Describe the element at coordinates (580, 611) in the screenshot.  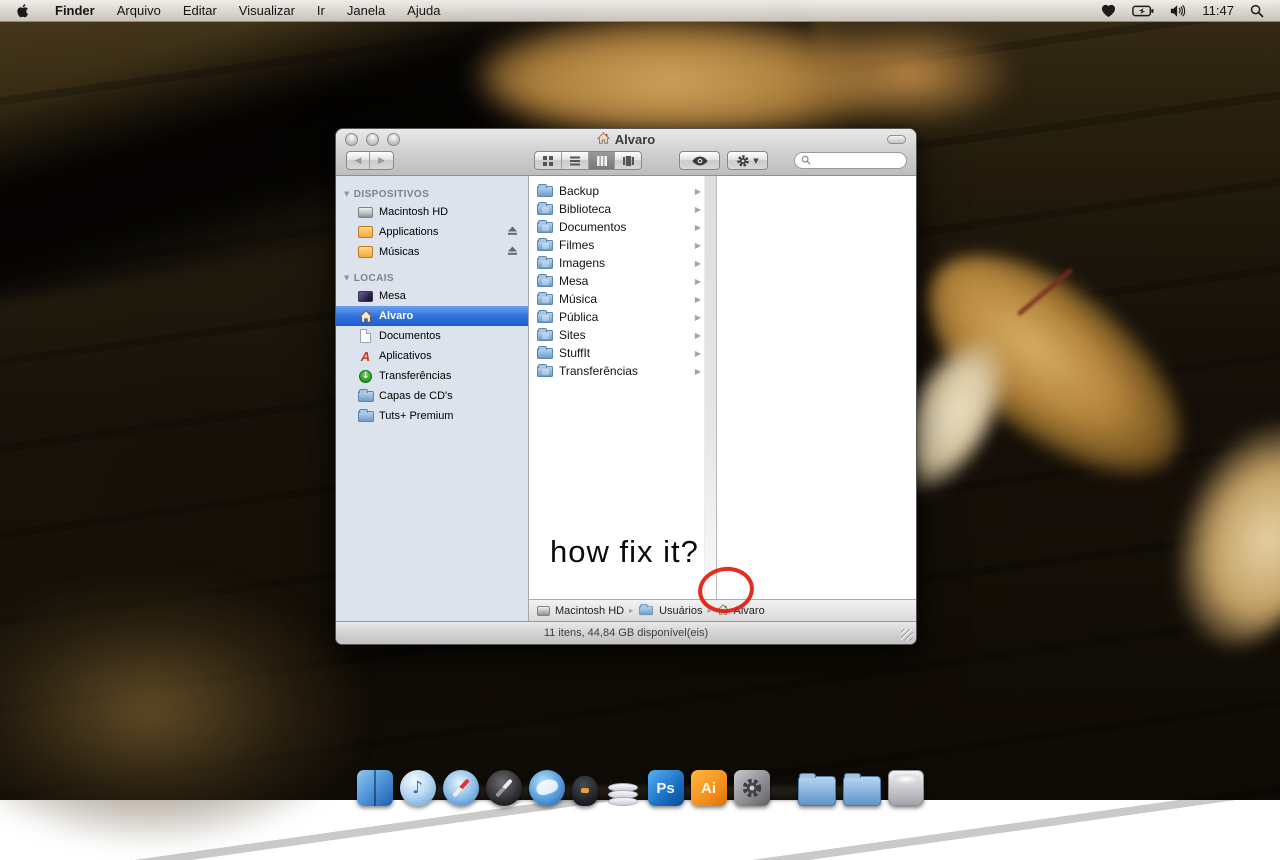
I see `path-segment-macintosh-hd: Macintosh HD` at that location.